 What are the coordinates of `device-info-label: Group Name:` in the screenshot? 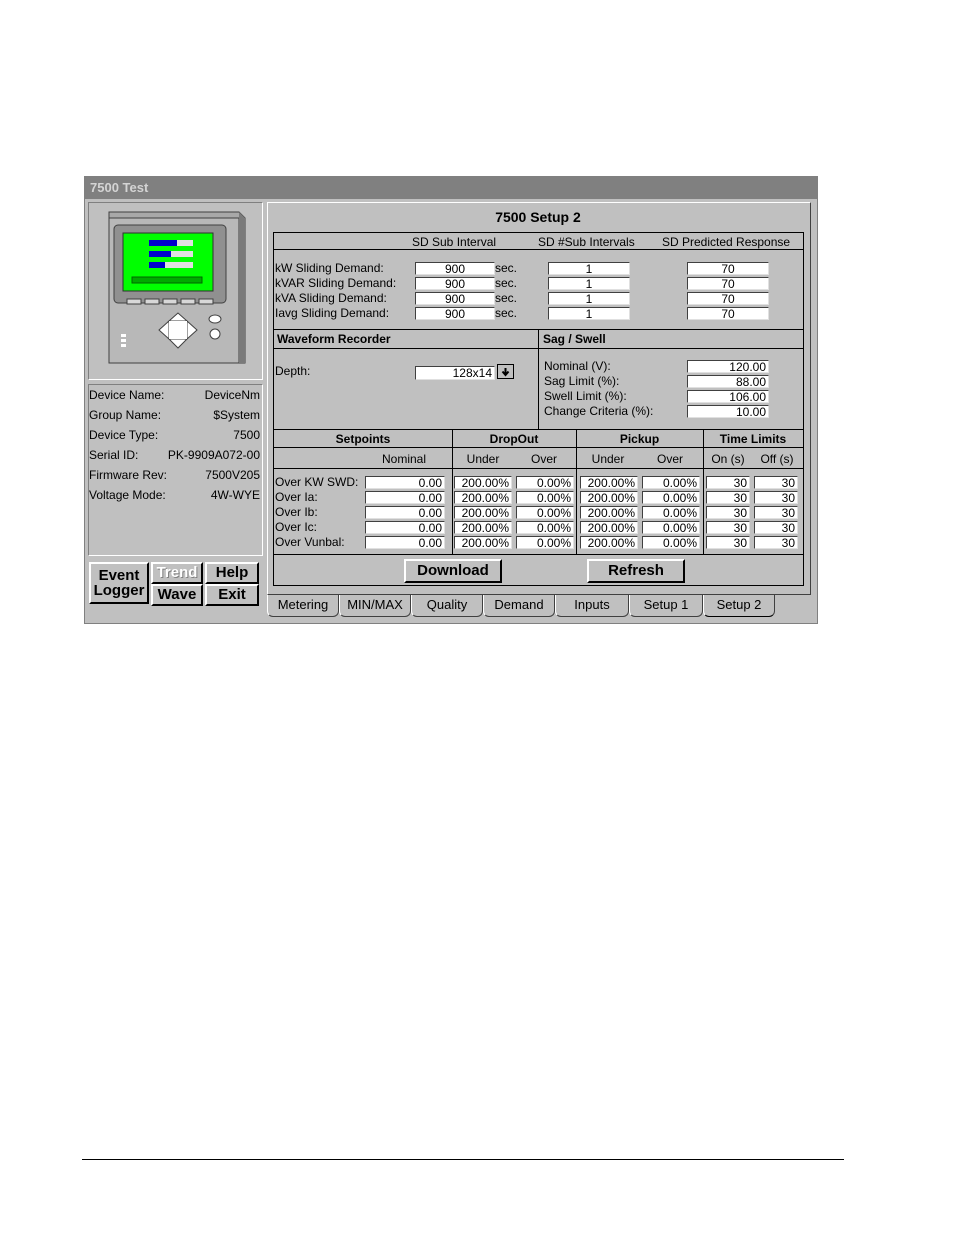 It's located at (125, 415).